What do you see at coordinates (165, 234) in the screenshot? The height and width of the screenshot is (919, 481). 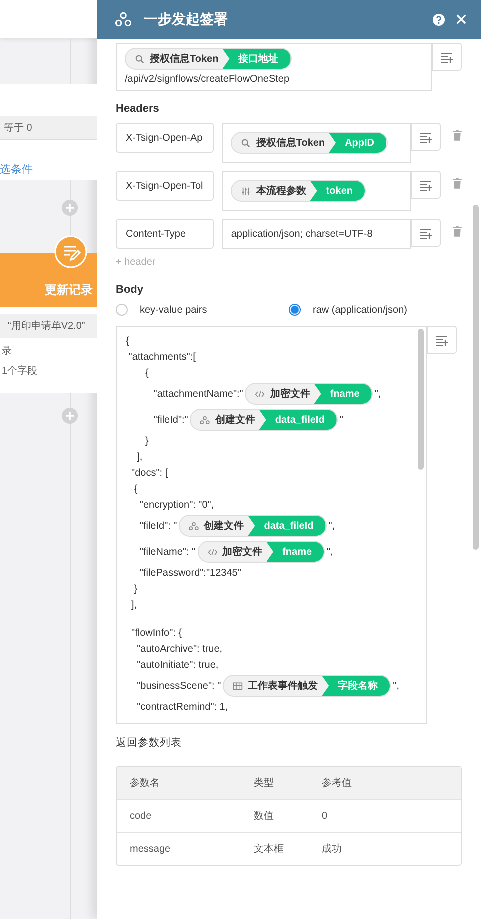 I see `header-key-field: Content-Type` at bounding box center [165, 234].